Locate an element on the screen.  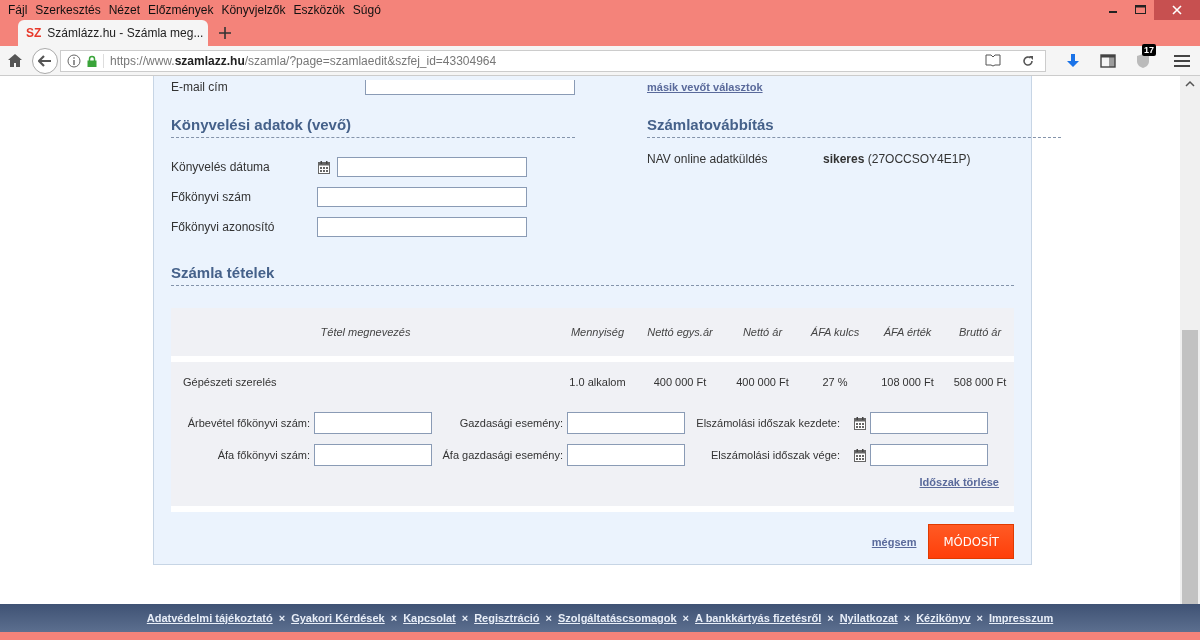
back-button is located at coordinates (45, 60).